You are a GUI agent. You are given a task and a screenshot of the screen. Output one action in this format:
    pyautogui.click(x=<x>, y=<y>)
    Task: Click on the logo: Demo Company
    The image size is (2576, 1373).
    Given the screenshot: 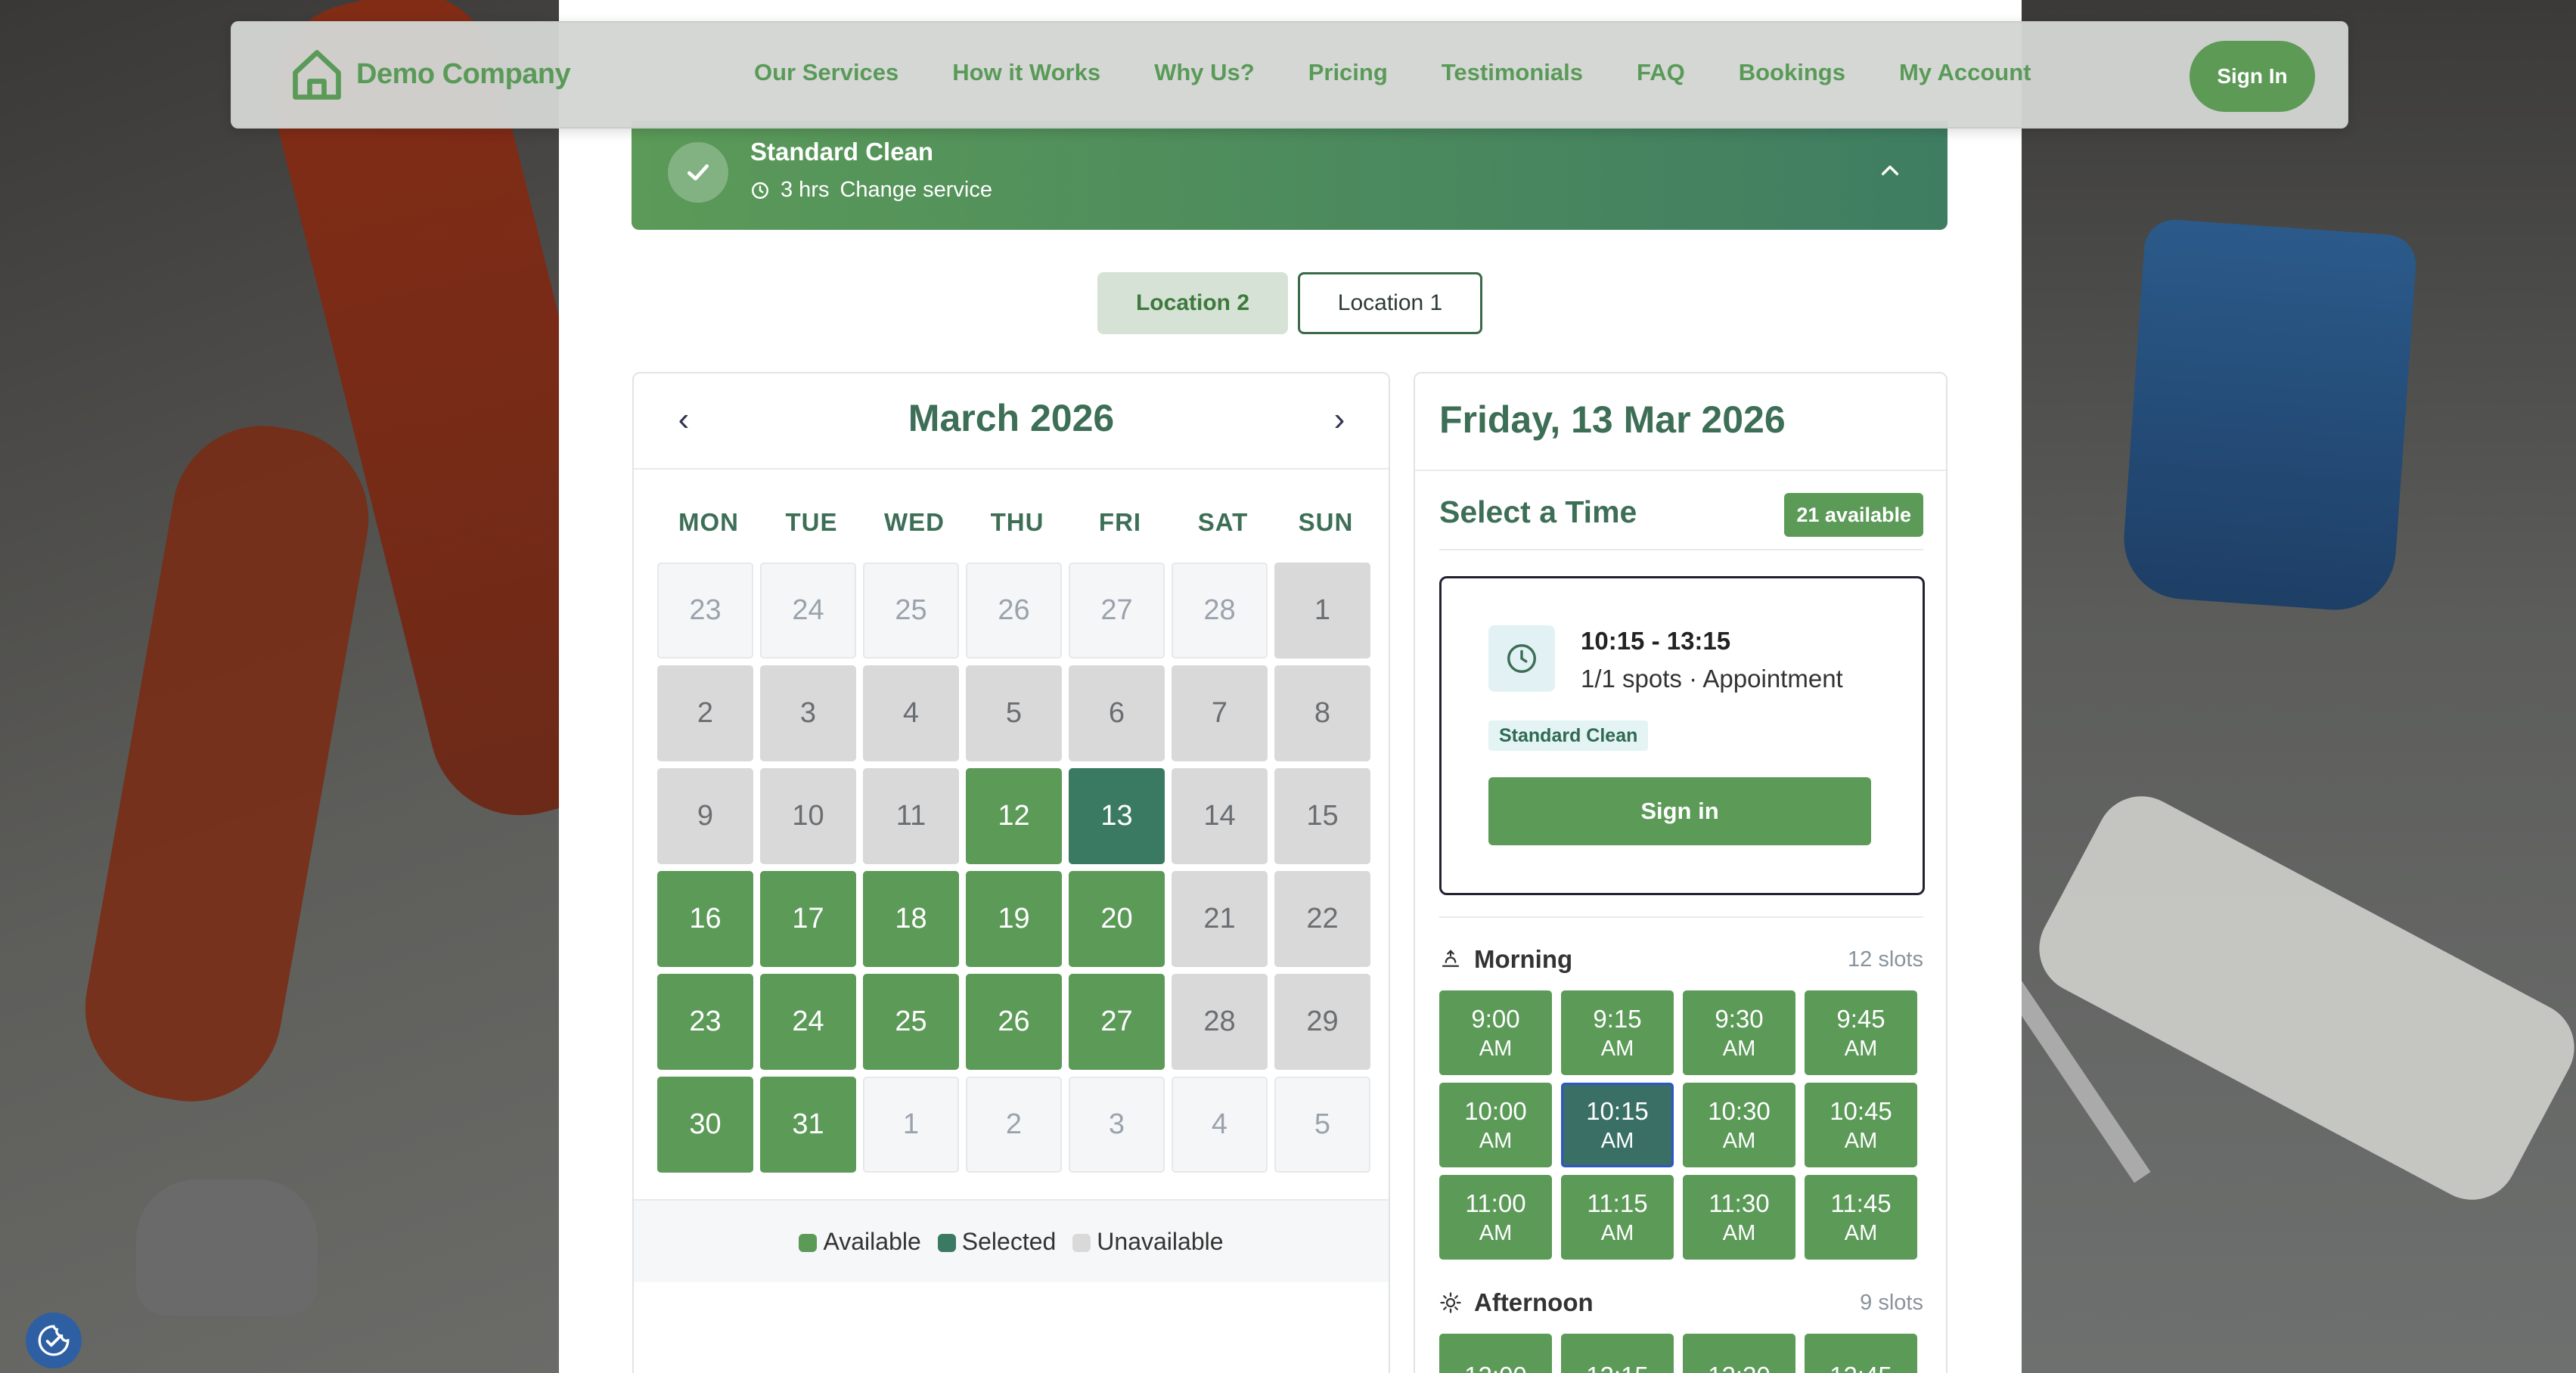 What is the action you would take?
    pyautogui.click(x=429, y=74)
    